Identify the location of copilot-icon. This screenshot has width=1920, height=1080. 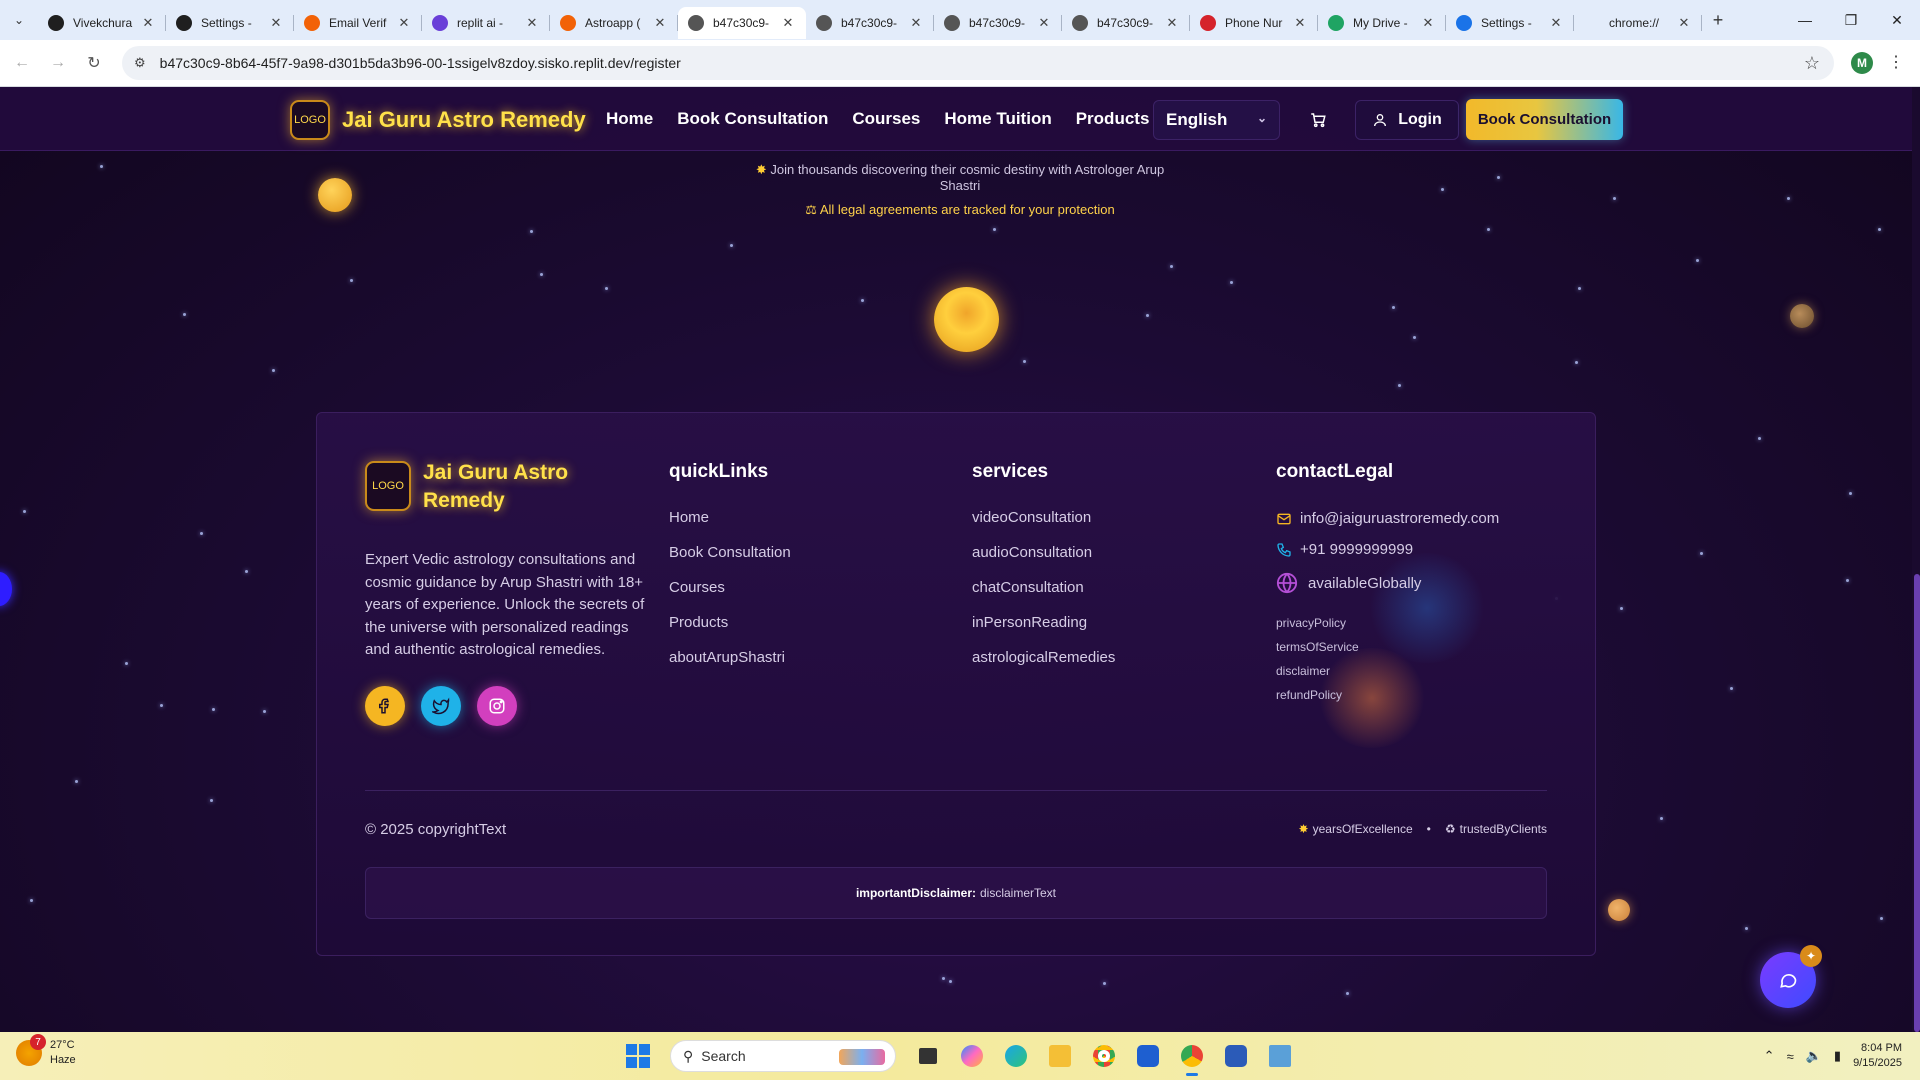
(972, 1056).